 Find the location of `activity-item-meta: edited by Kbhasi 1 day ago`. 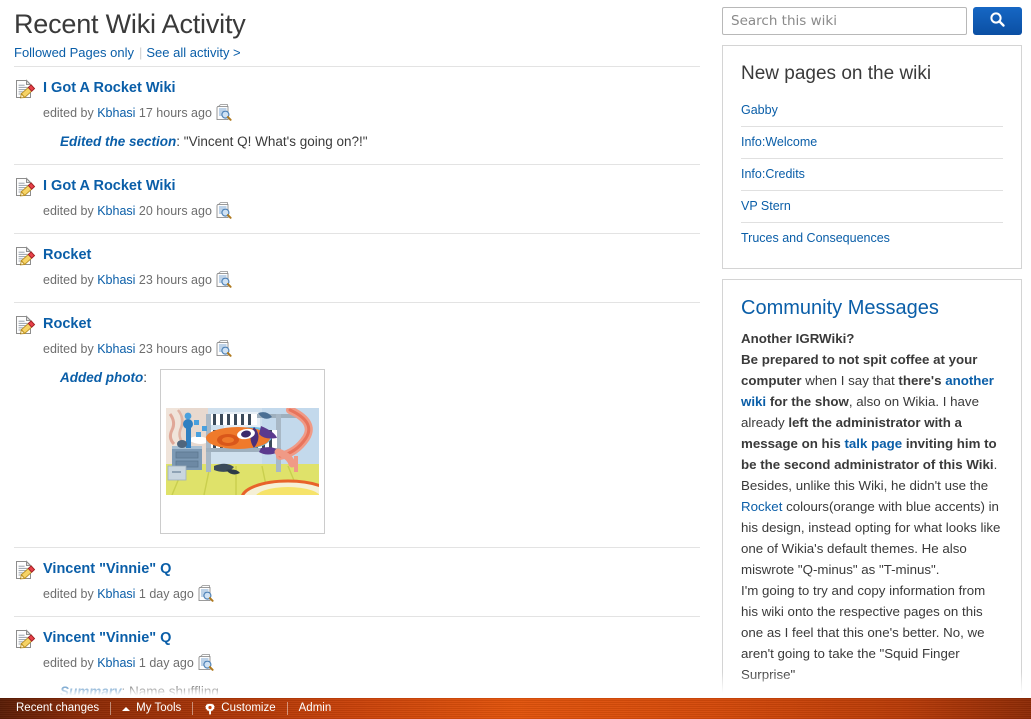

activity-item-meta: edited by Kbhasi 1 day ago is located at coordinates (371, 663).